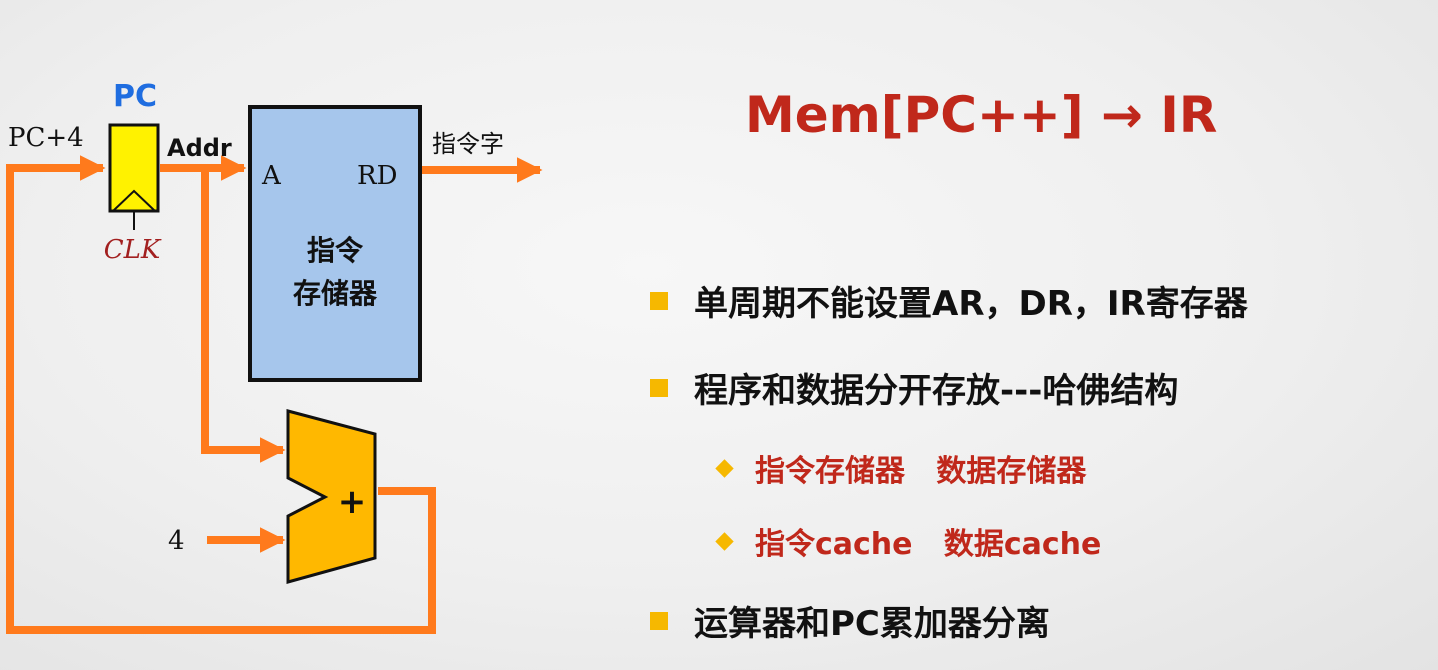 The width and height of the screenshot is (1438, 670). Describe the element at coordinates (352, 502) in the screenshot. I see `adder-plus-symbol: +` at that location.